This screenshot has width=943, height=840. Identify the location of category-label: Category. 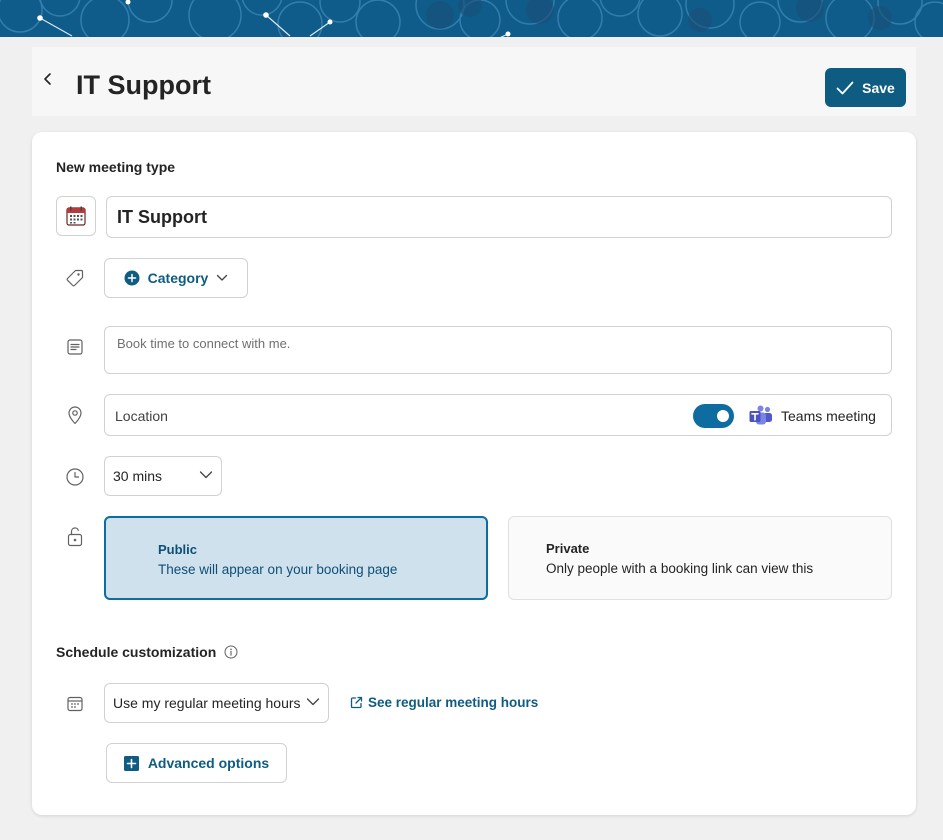
(178, 278).